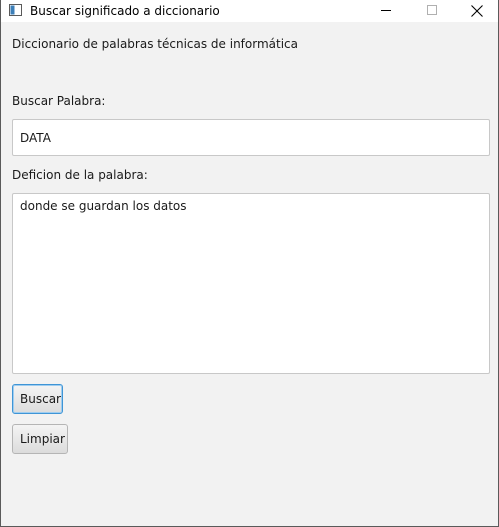 The width and height of the screenshot is (499, 527). I want to click on search-input, so click(251, 137).